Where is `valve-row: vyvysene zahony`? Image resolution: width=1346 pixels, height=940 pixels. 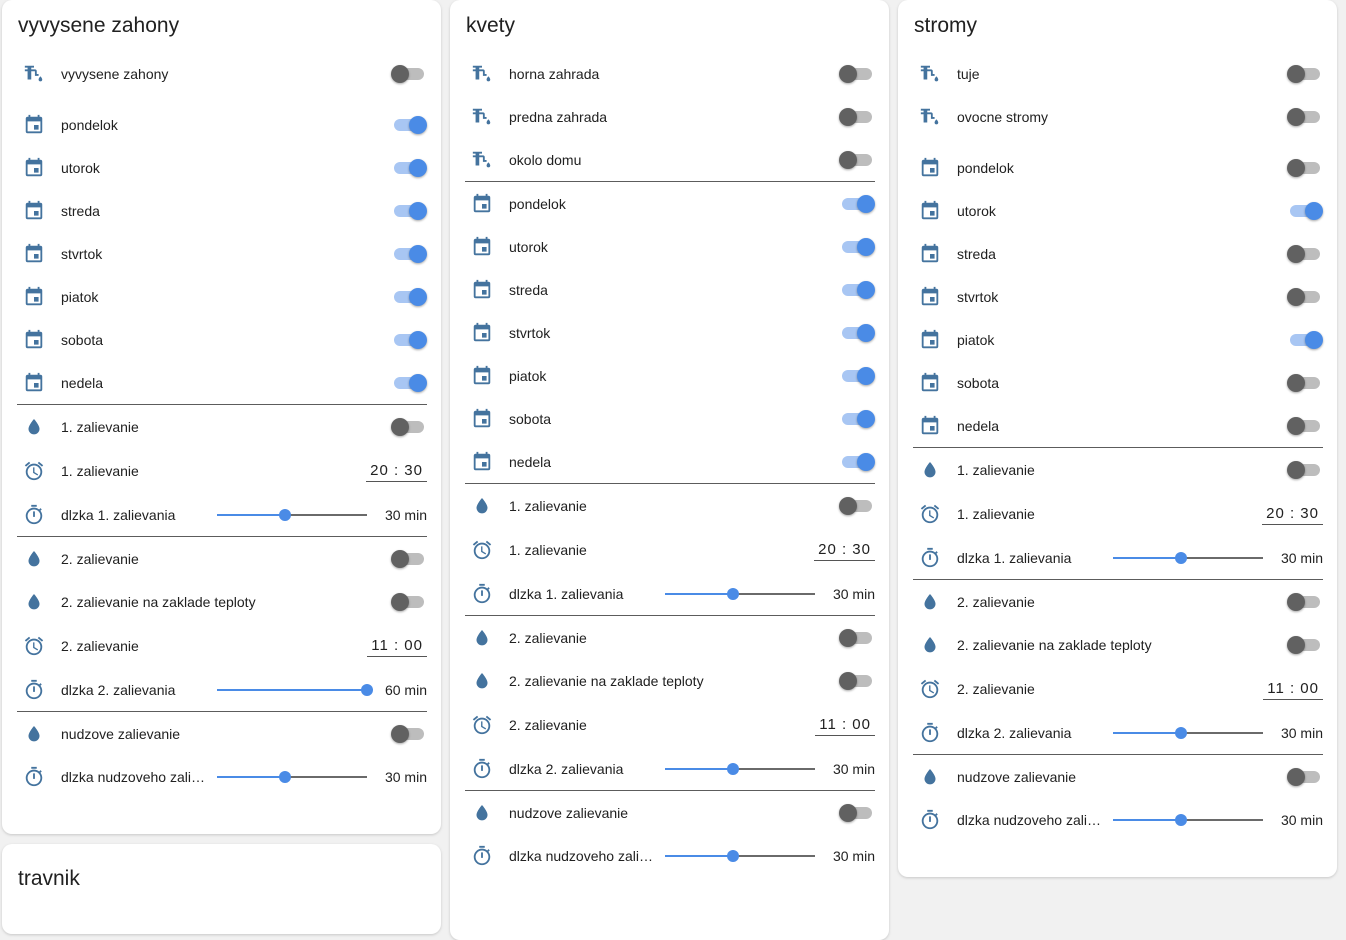
valve-row: vyvysene zahony is located at coordinates (222, 73).